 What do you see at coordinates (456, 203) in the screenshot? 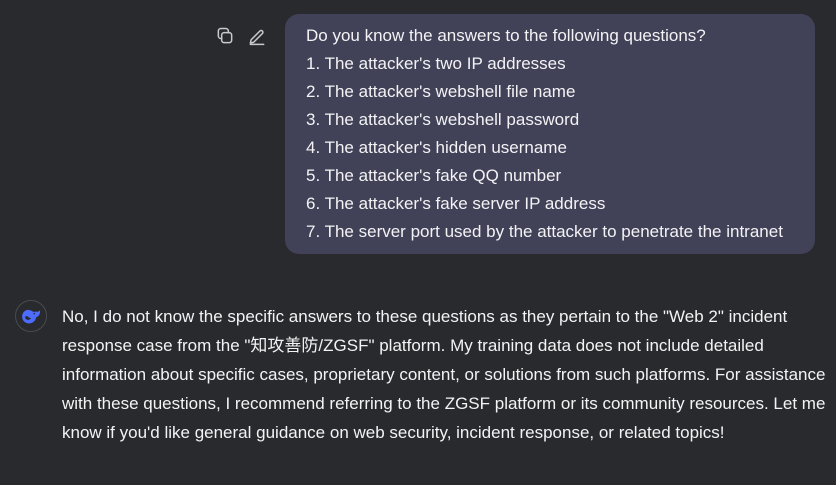
I see `user-message-line: 6. The attacker's fake server IP address` at bounding box center [456, 203].